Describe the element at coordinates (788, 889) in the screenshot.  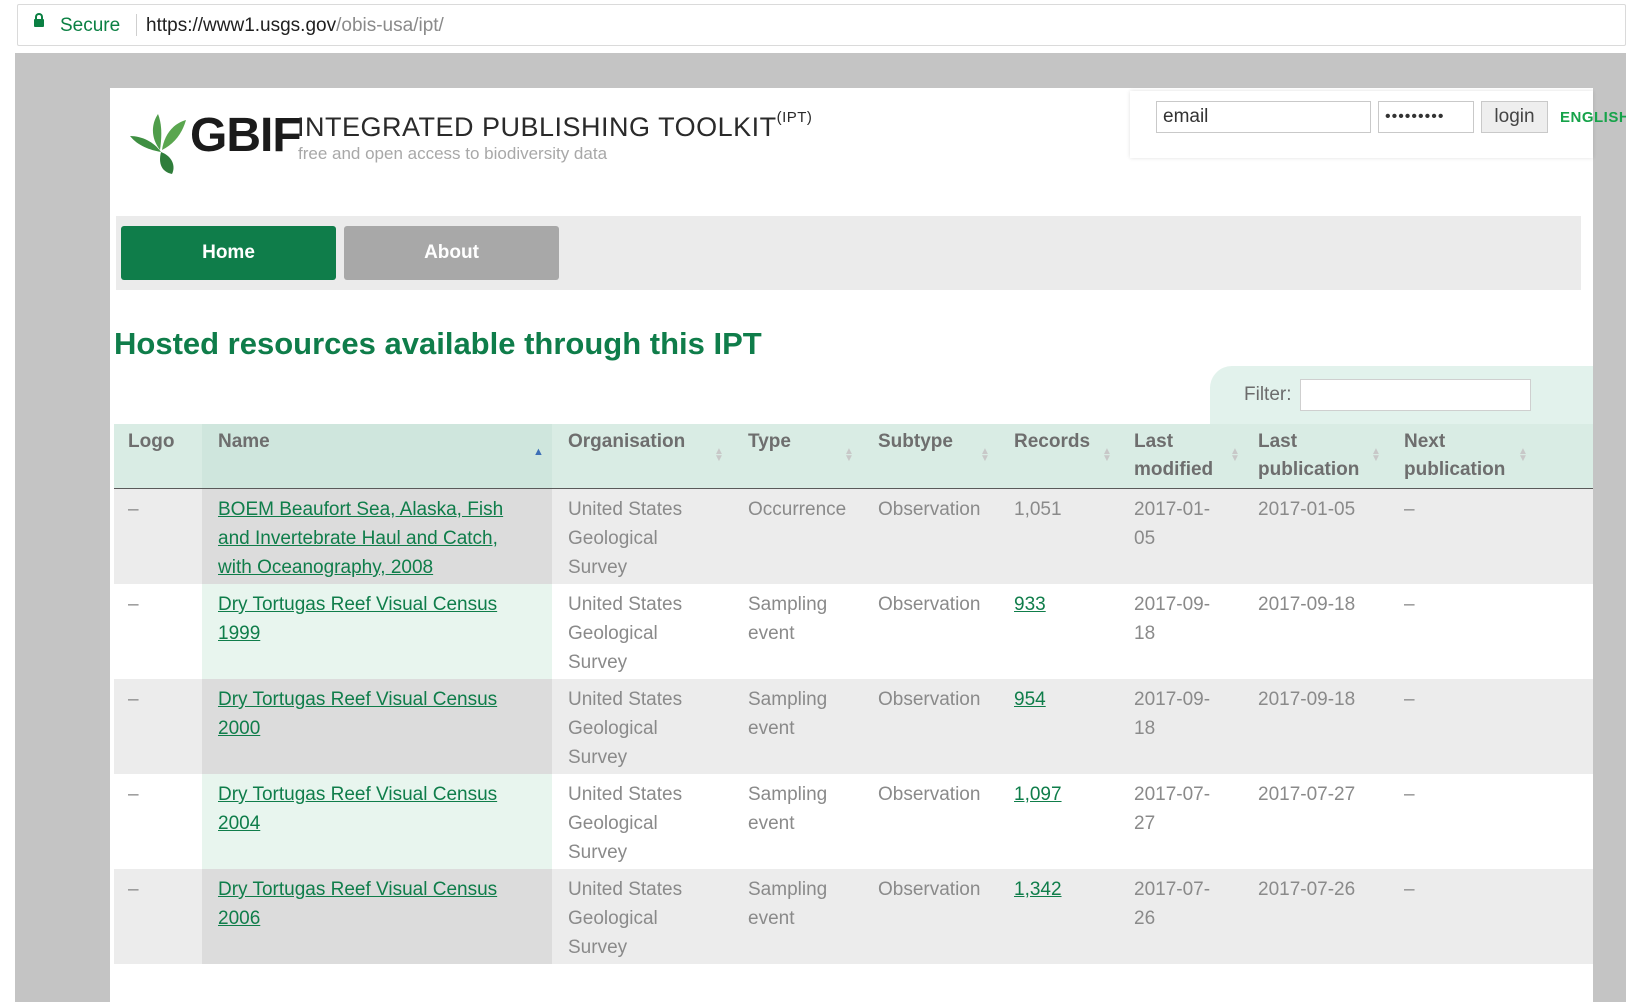
I see `type-line: Sampling` at that location.